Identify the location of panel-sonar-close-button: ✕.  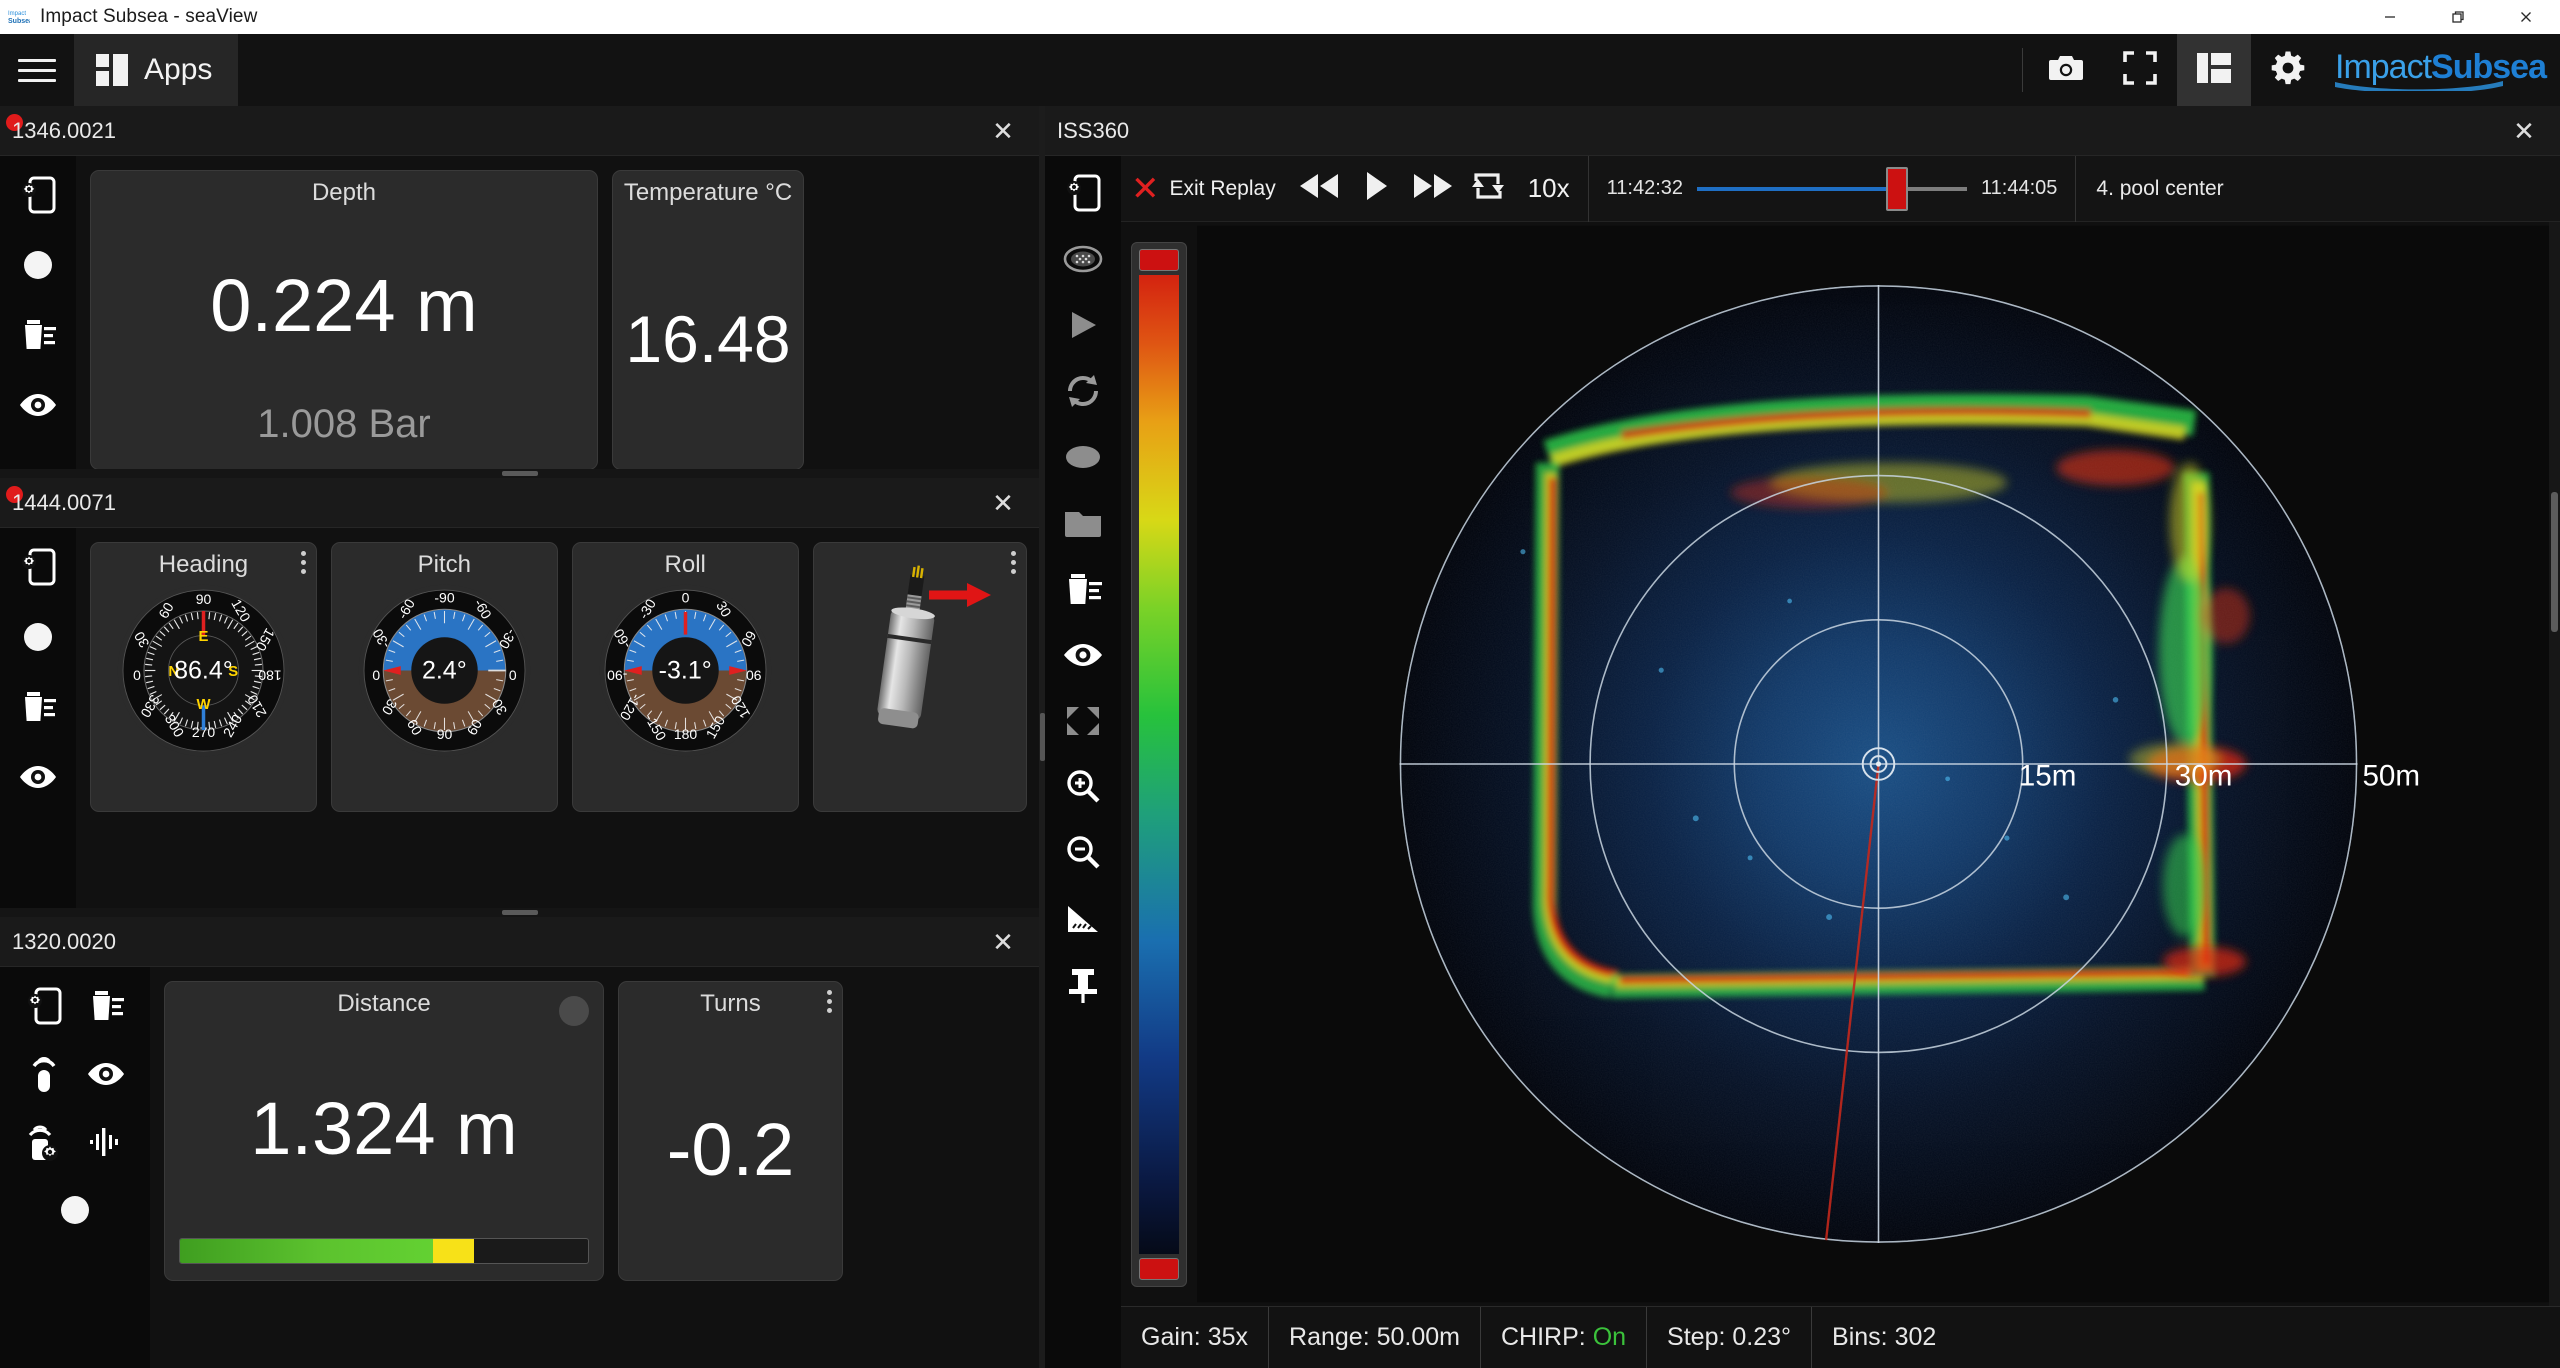
(2524, 131).